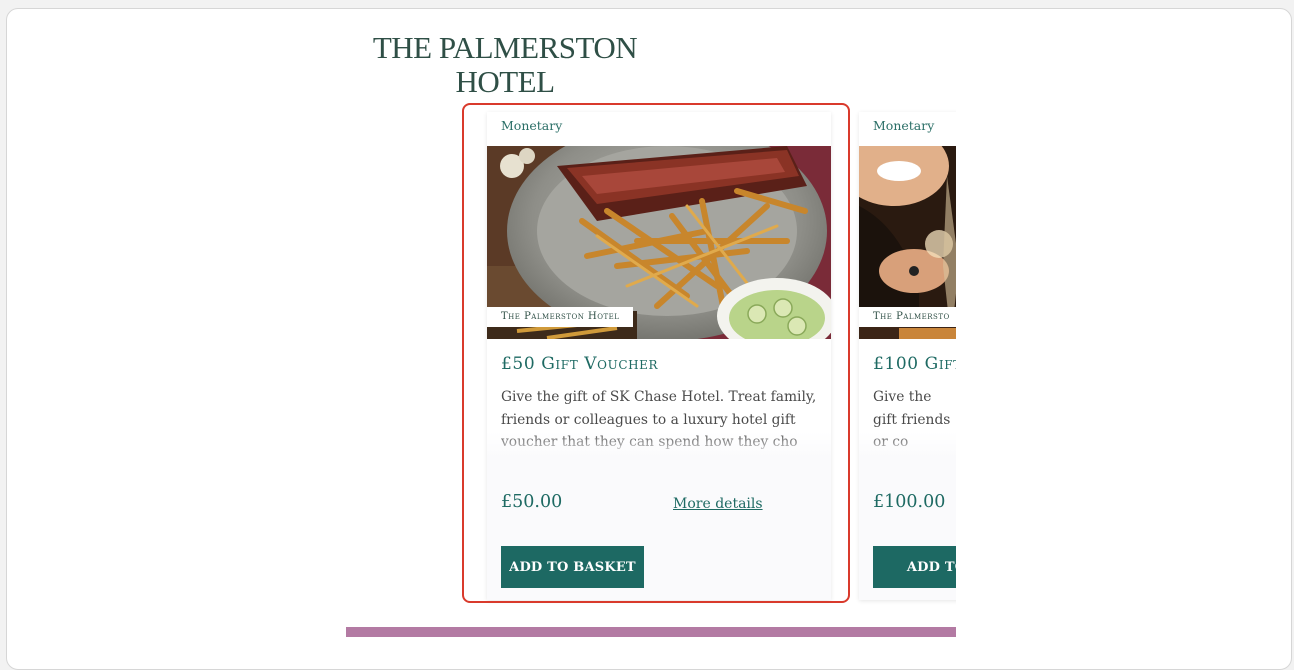  I want to click on more-details-link: More details, so click(718, 504).